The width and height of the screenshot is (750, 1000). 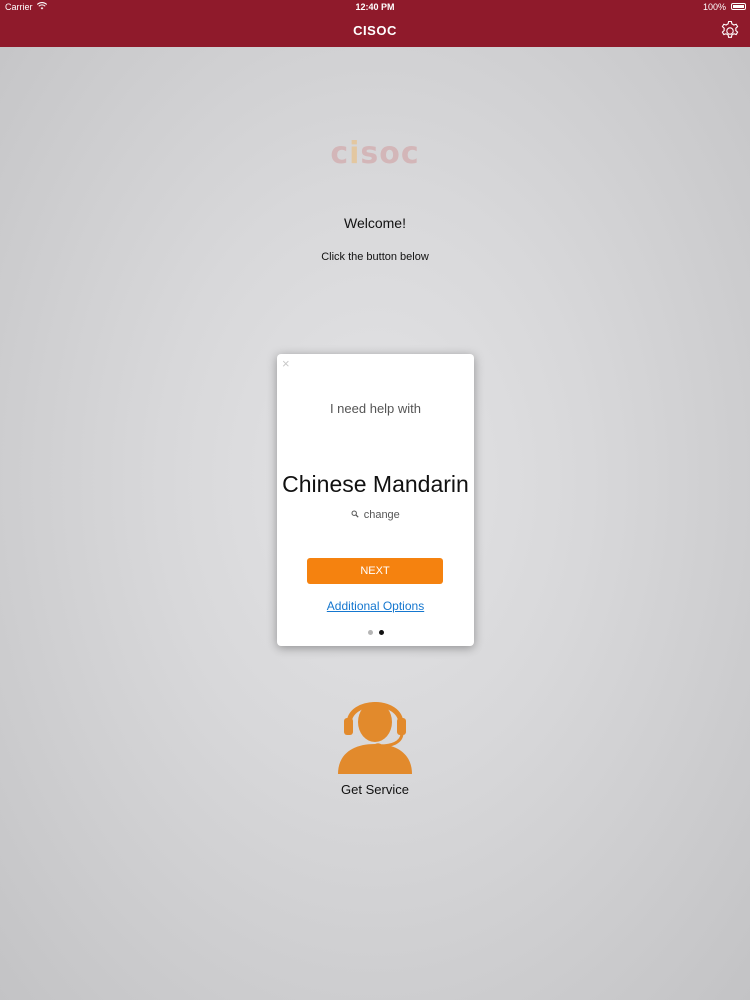 What do you see at coordinates (738, 6) in the screenshot?
I see `battery-icon` at bounding box center [738, 6].